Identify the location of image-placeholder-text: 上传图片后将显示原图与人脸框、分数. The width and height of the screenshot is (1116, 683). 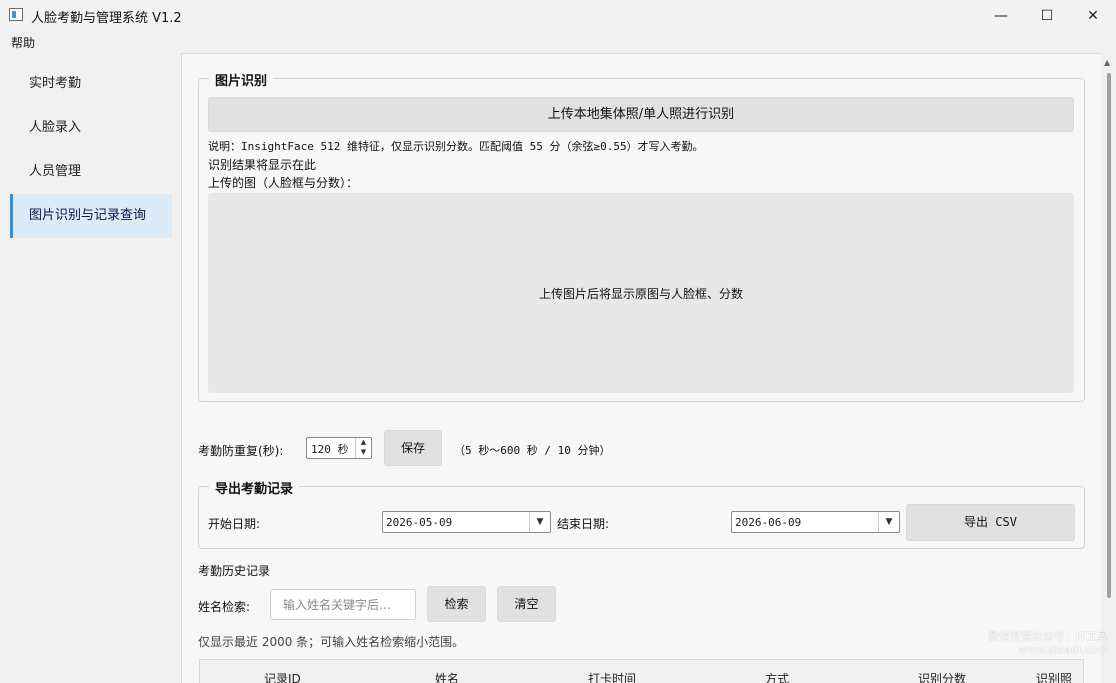
(640, 293).